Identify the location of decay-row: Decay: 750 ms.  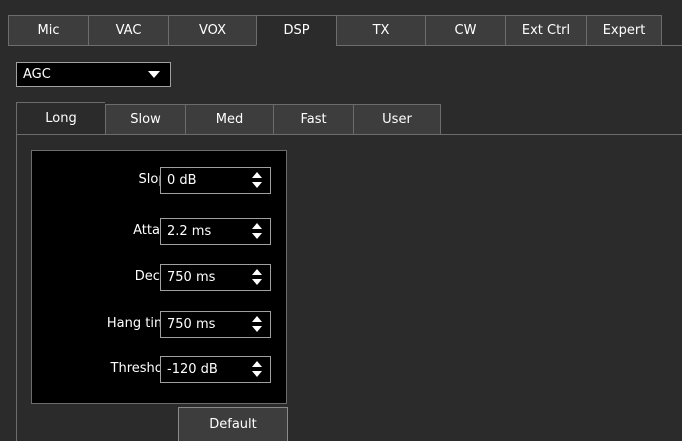
(160, 277).